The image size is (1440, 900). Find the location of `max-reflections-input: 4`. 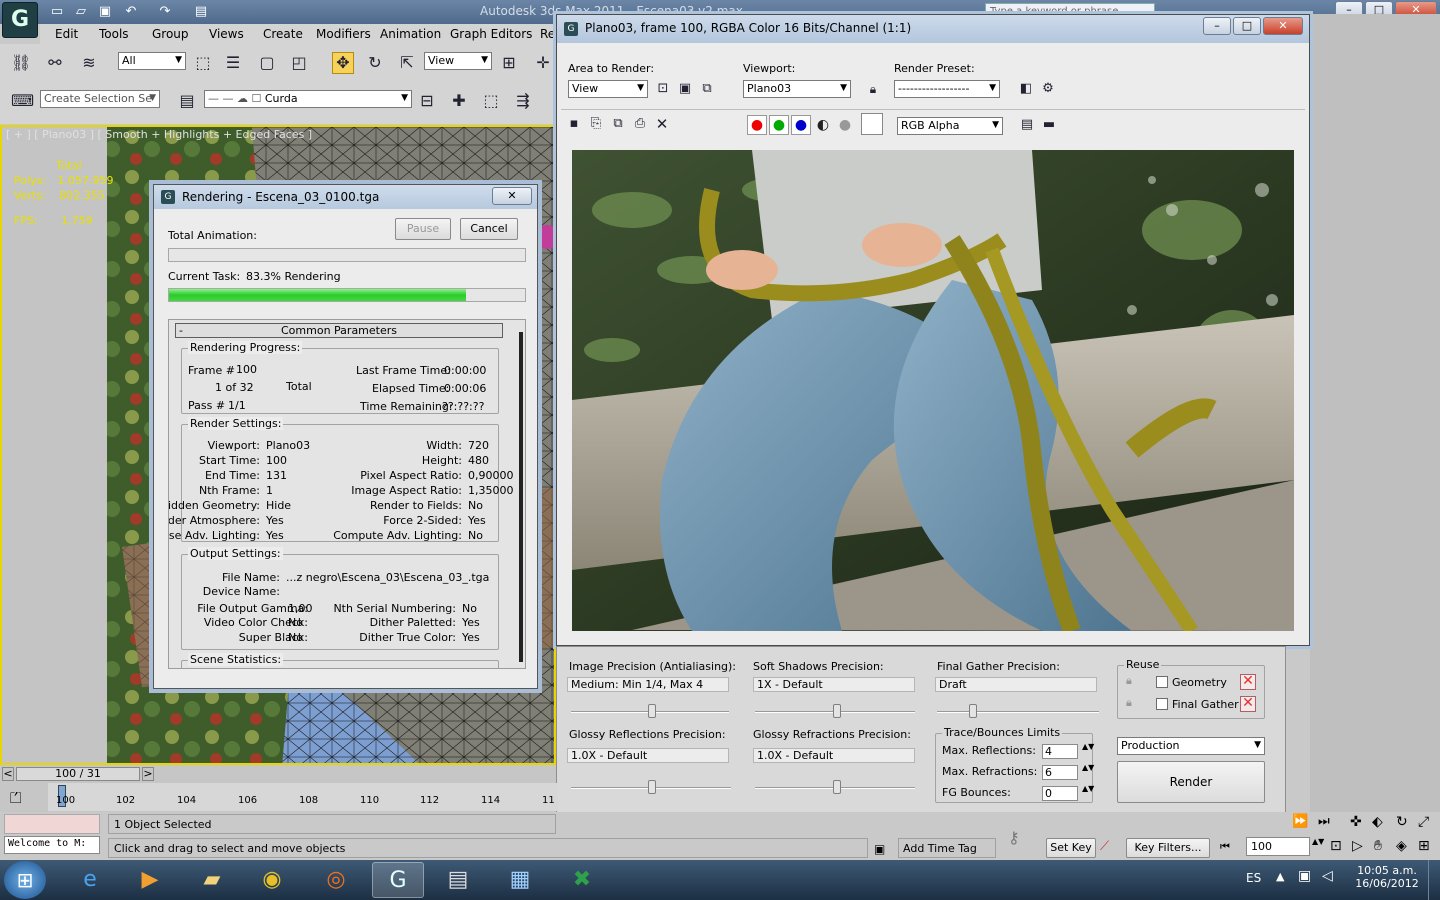

max-reflections-input: 4 is located at coordinates (1060, 751).